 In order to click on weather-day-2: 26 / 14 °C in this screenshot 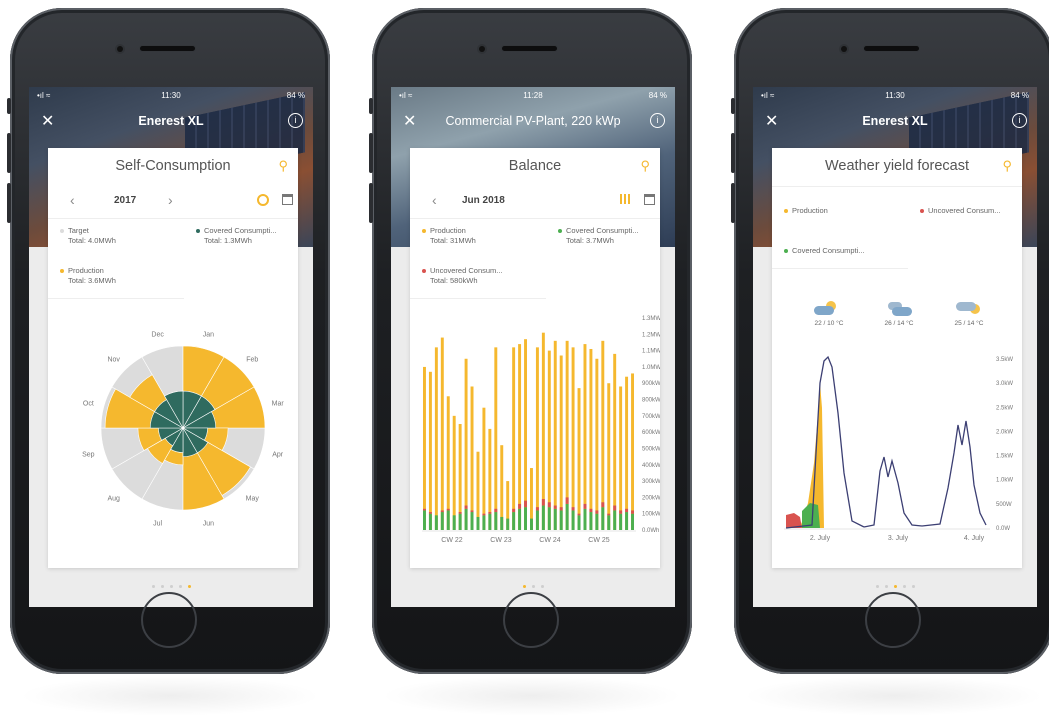, I will do `click(899, 313)`.